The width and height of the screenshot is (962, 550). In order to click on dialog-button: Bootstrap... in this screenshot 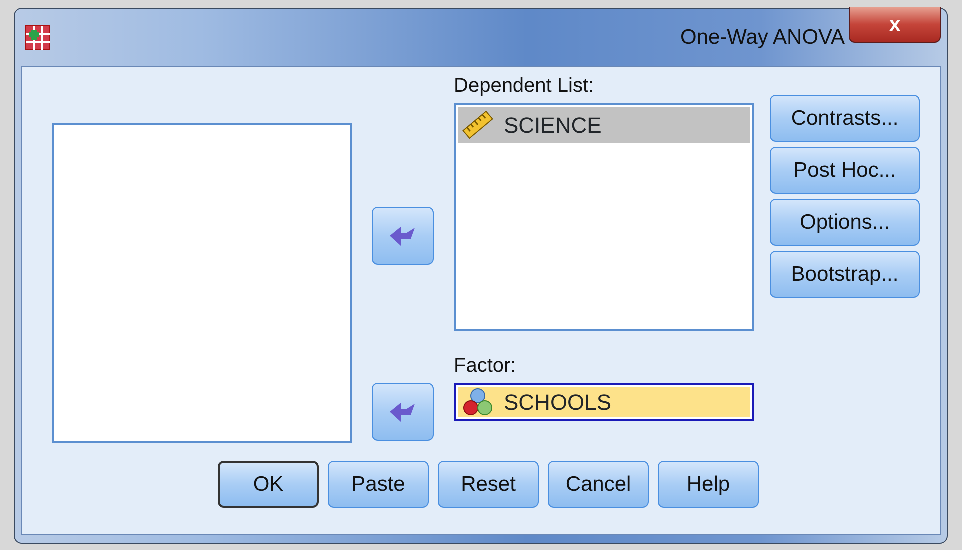, I will do `click(845, 274)`.